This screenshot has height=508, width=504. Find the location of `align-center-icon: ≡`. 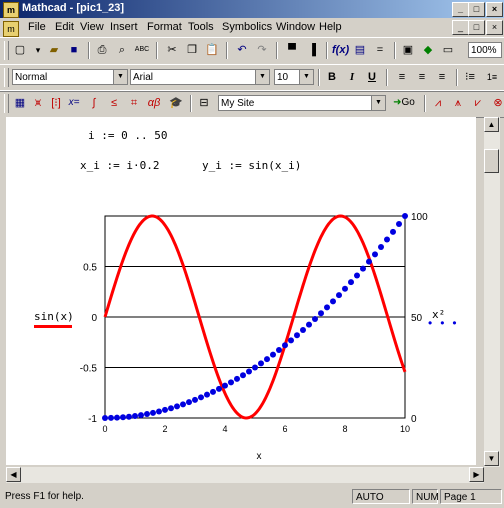

align-center-icon: ≡ is located at coordinates (422, 77).